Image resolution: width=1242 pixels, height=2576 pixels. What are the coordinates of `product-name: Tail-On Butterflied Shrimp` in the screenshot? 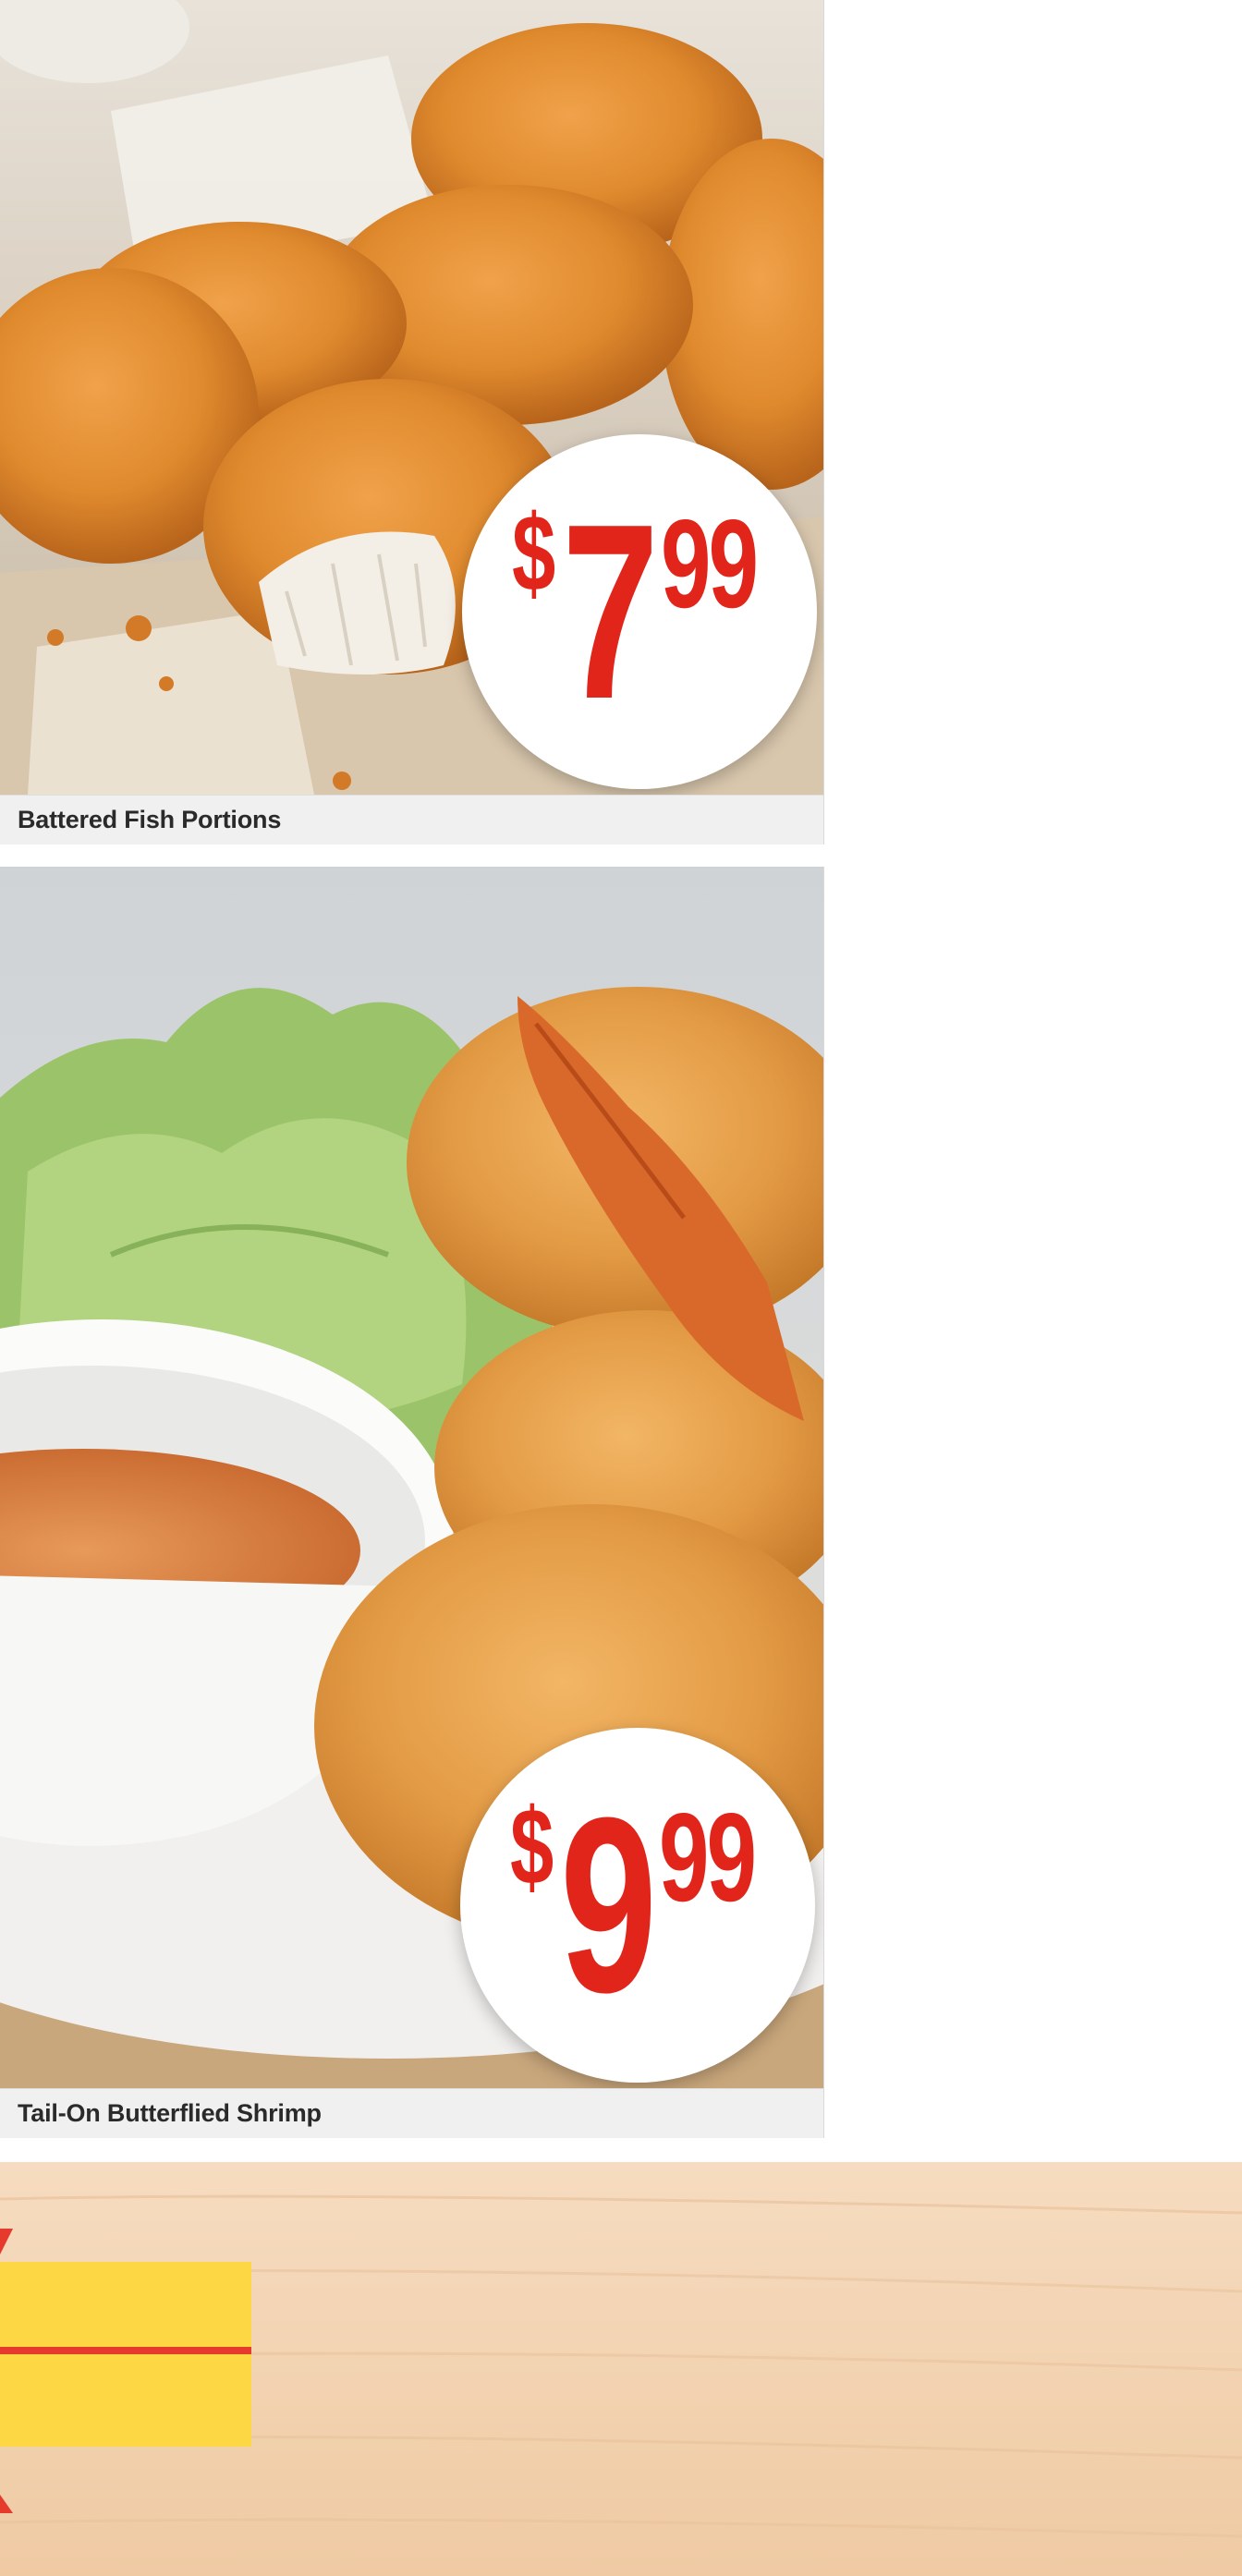 It's located at (411, 2113).